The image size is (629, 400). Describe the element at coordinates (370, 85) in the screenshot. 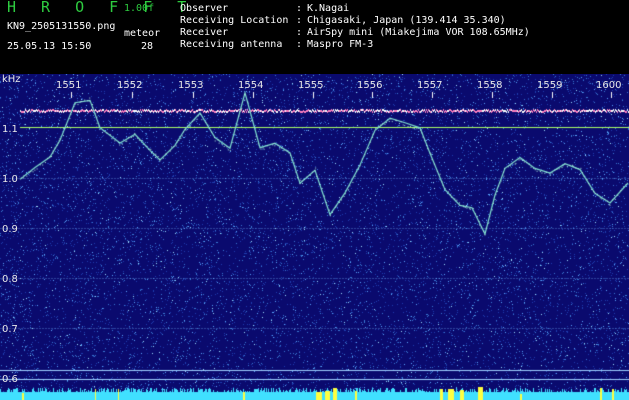

I see `x-tick-label: 1556` at that location.